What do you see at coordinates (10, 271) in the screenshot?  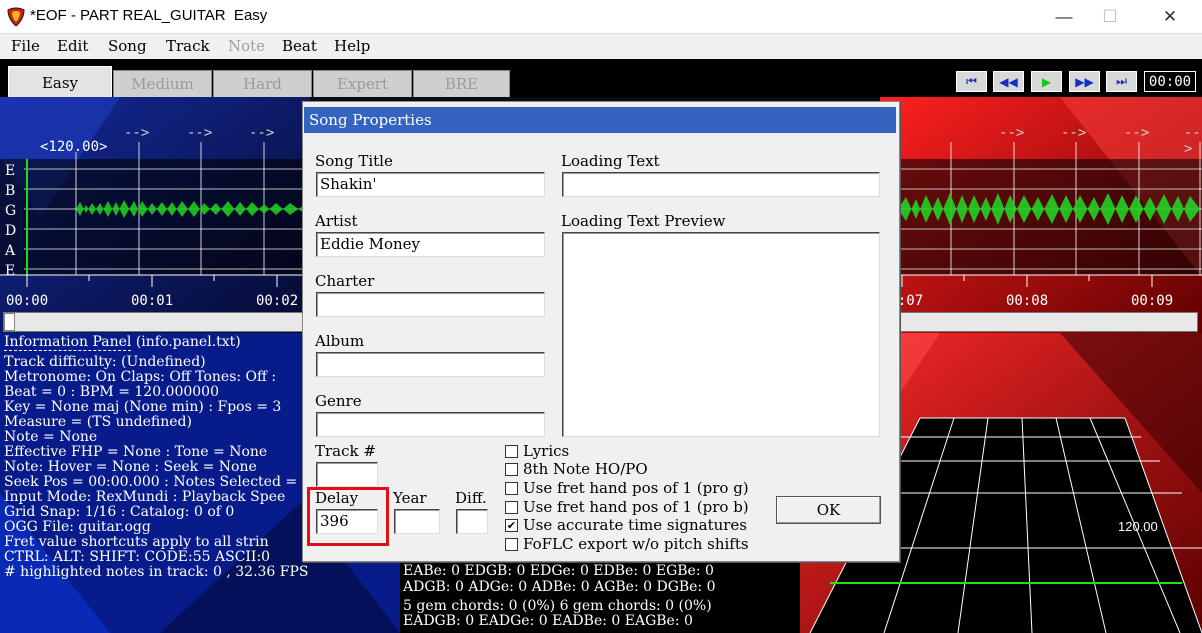 I see `string-label: E` at bounding box center [10, 271].